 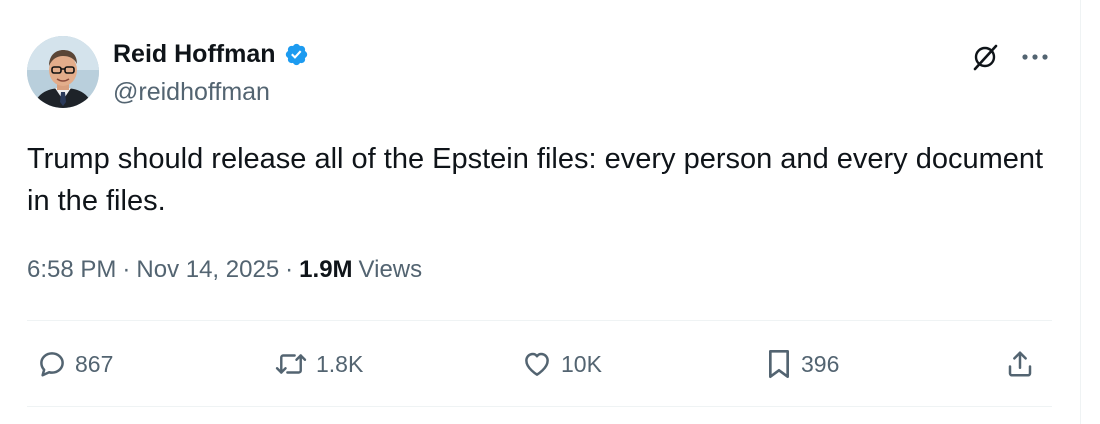 What do you see at coordinates (71, 270) in the screenshot?
I see `tweet-time: 6:58 PM` at bounding box center [71, 270].